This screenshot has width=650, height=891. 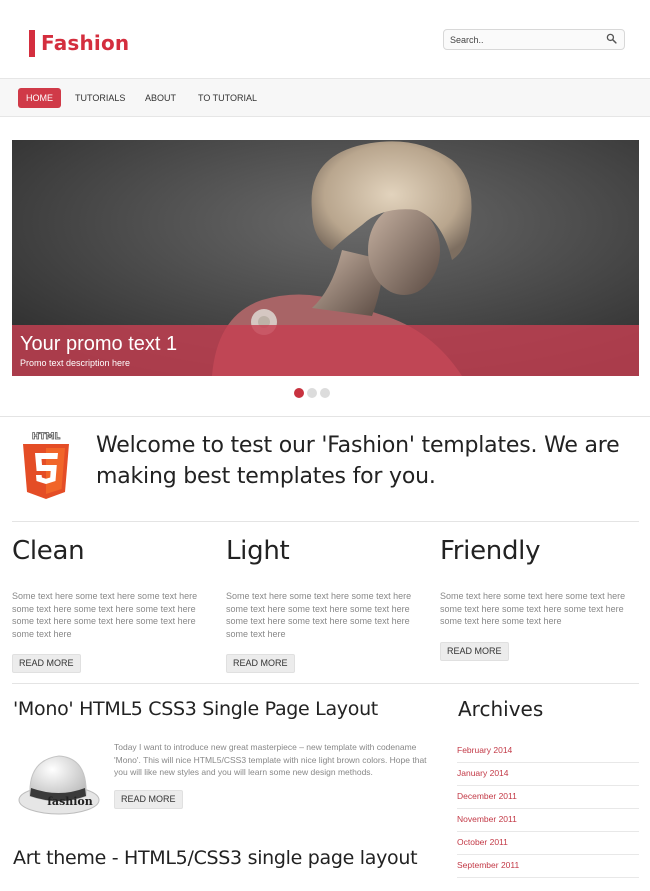 What do you see at coordinates (99, 344) in the screenshot?
I see `promo-title: Your promo text 1` at bounding box center [99, 344].